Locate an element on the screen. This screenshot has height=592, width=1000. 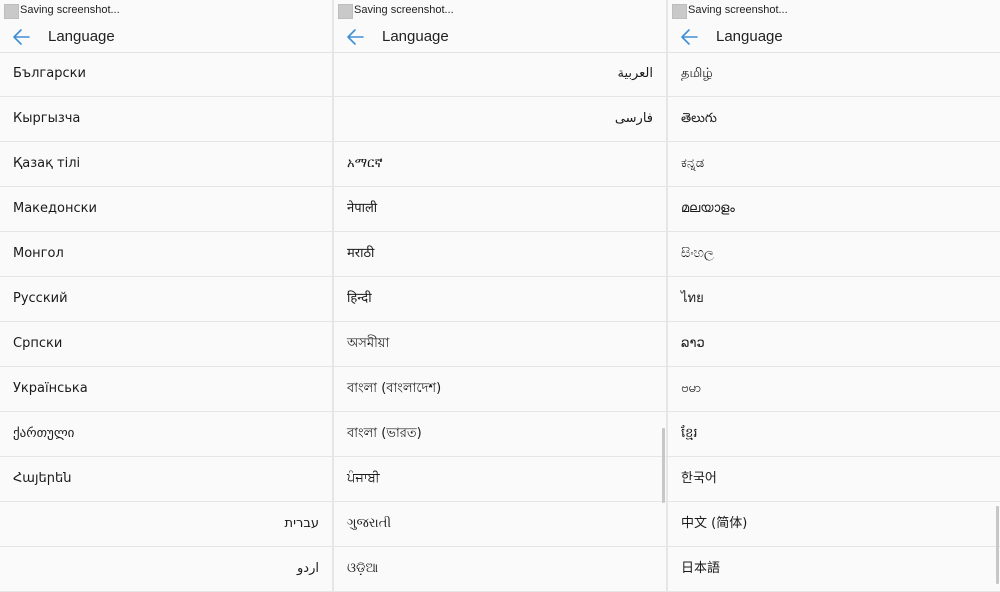
language-item-label: नेपाली is located at coordinates (362, 208).